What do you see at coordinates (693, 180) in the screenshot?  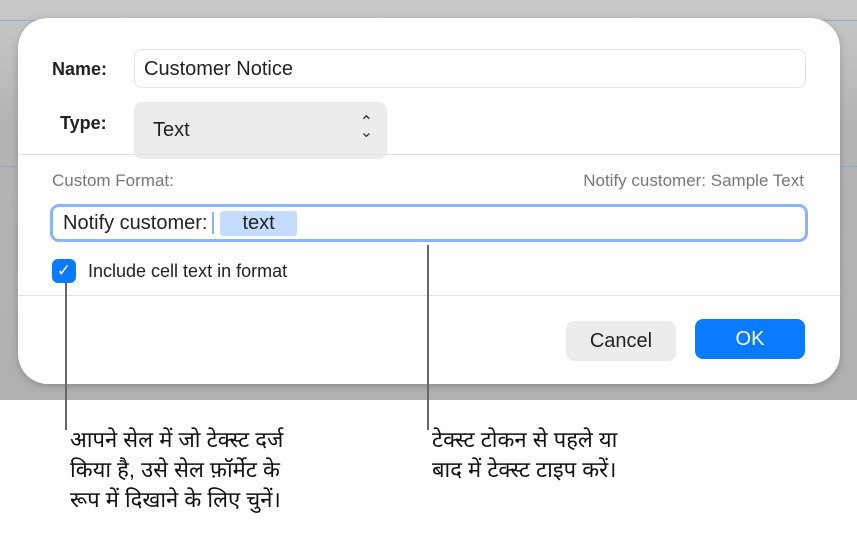 I see `format-preview: Notify customer: Sample Text` at bounding box center [693, 180].